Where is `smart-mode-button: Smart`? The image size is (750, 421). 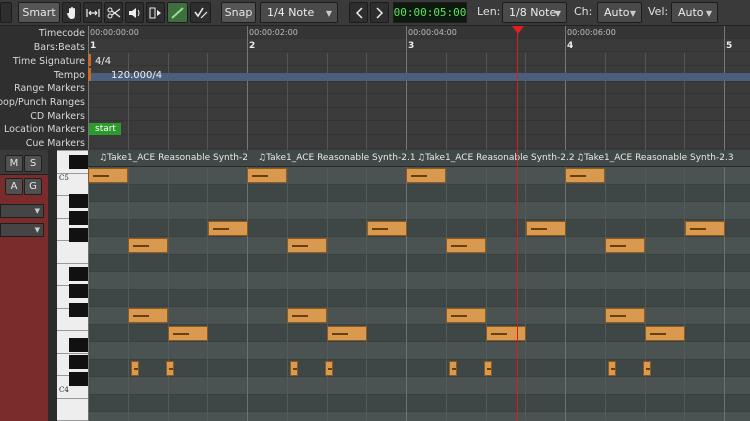
smart-mode-button: Smart is located at coordinates (39, 12).